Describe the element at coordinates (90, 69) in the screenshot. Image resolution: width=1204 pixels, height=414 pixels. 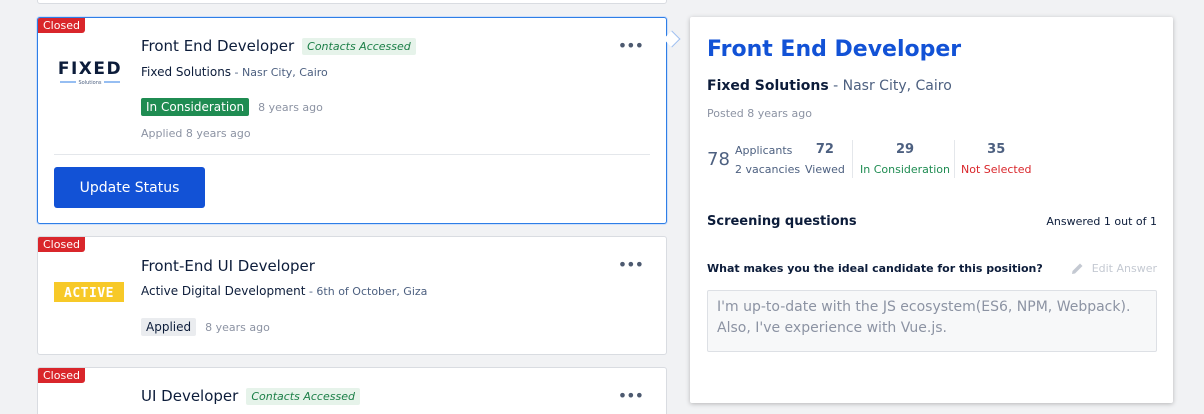
I see `svg-text: FIXED` at that location.